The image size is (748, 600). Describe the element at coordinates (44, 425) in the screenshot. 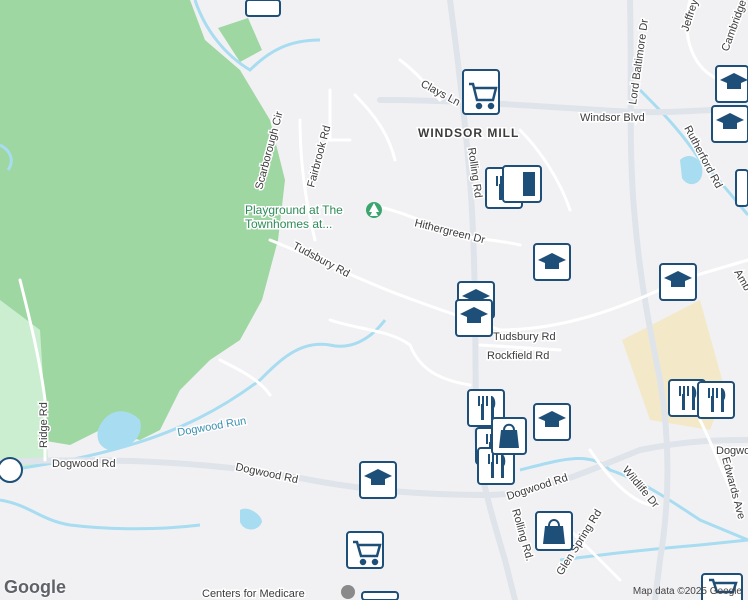

I see `road-label-ridge-rd: Ridge Rd` at that location.